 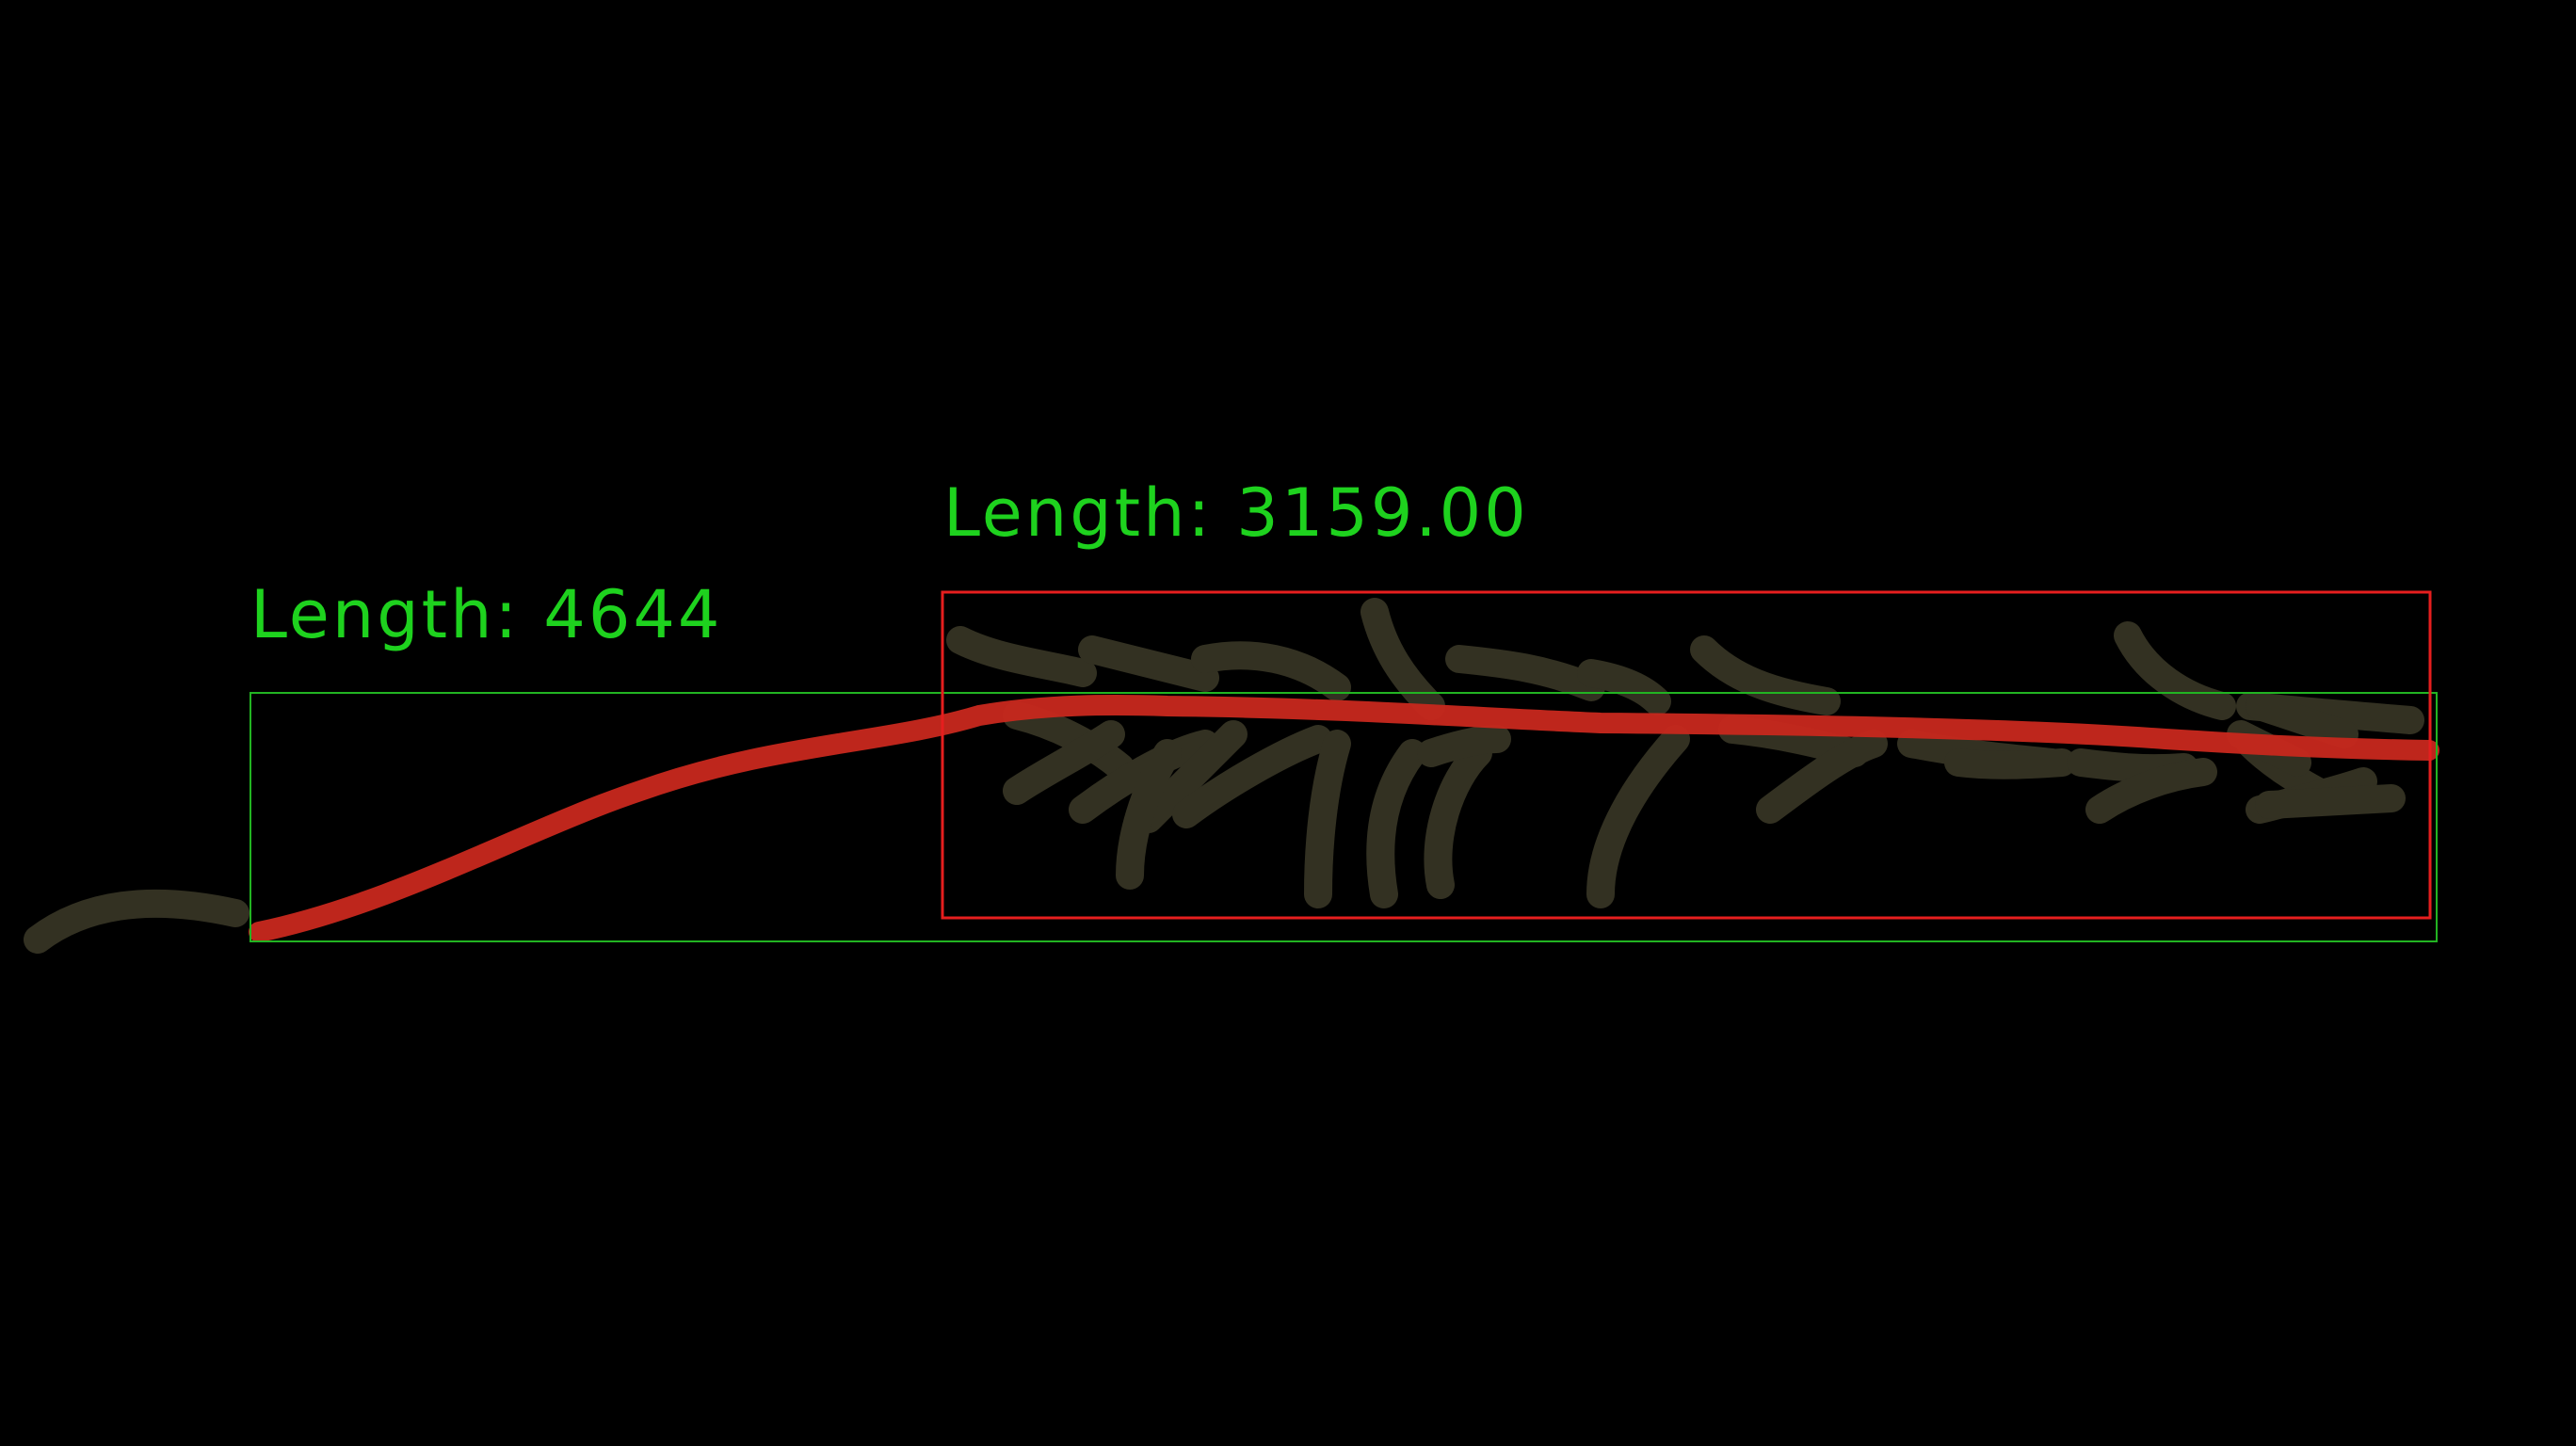 What do you see at coordinates (1236, 513) in the screenshot?
I see `main-axis-length-label: Length: 3159.00` at bounding box center [1236, 513].